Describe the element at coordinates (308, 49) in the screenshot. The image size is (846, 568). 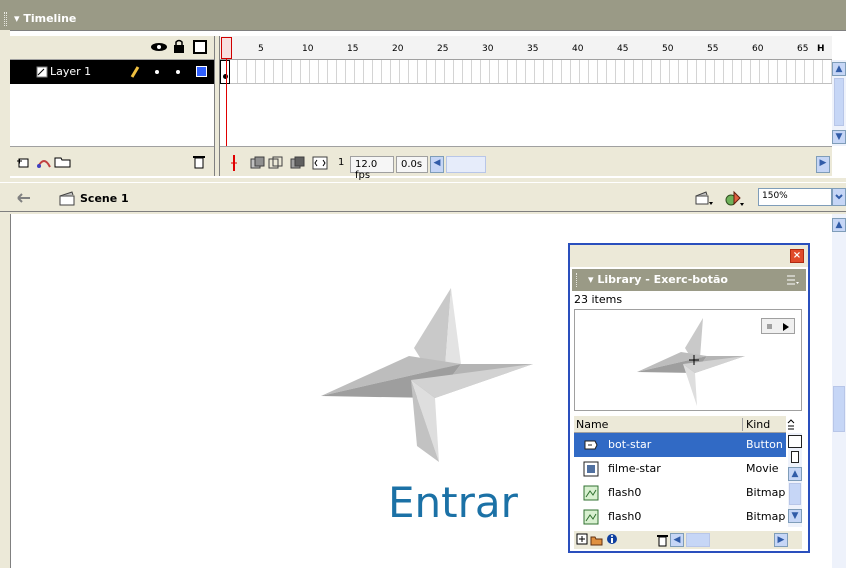
I see `ruler-tick: 10` at that location.